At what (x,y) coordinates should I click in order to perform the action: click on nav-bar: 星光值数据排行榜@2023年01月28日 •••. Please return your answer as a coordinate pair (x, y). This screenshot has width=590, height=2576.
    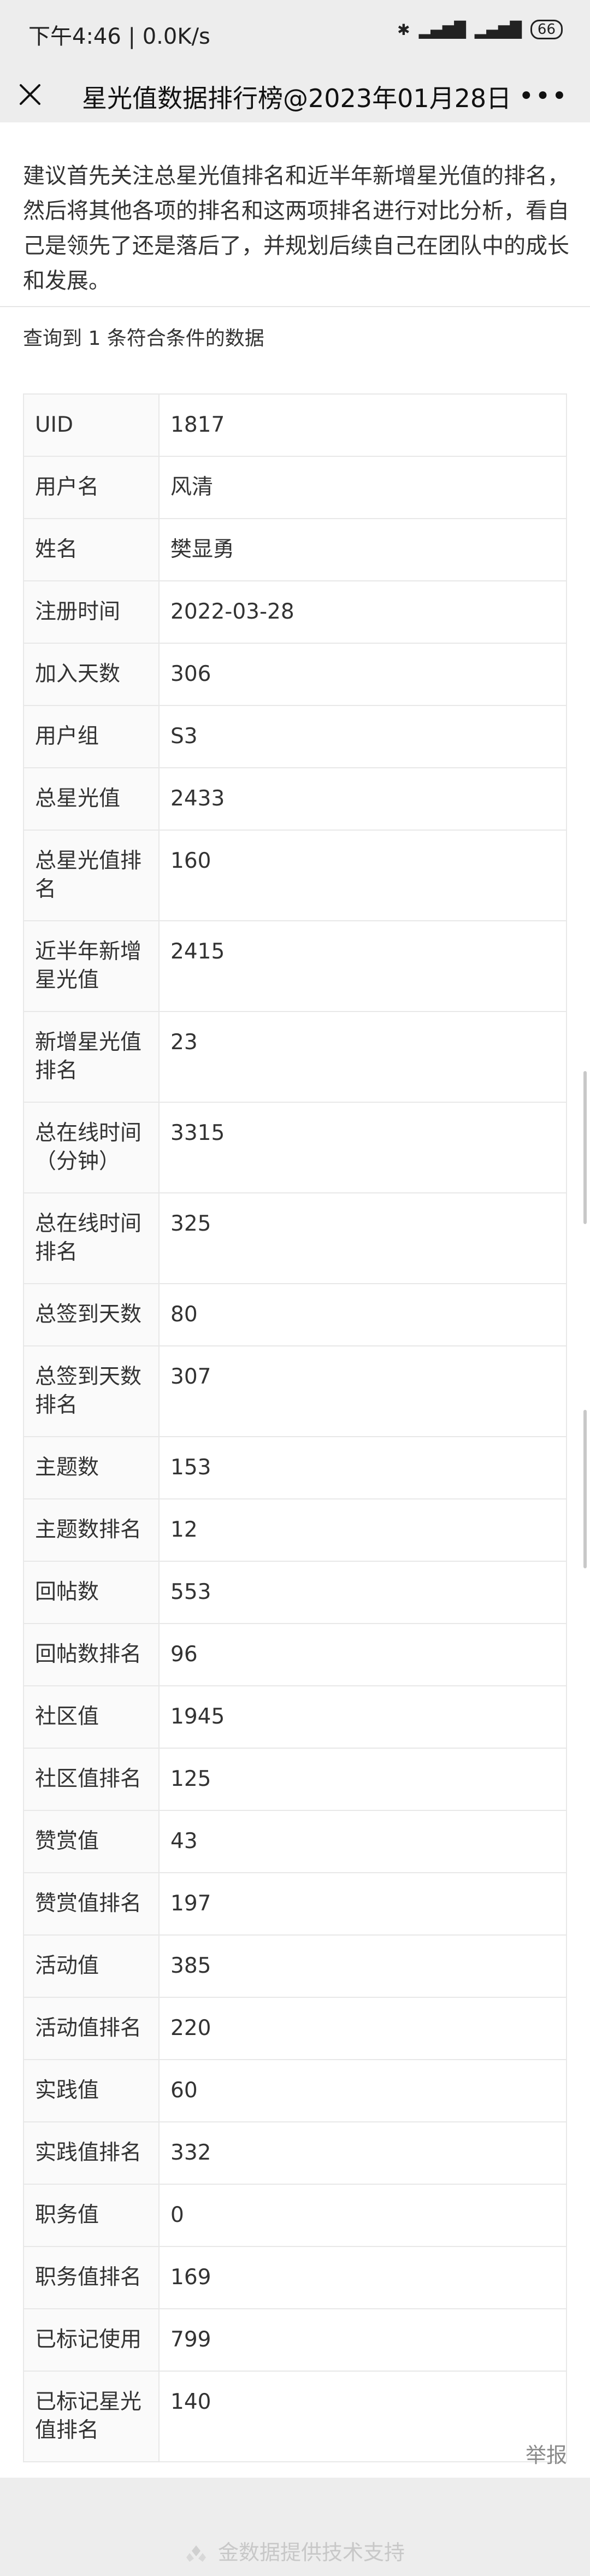
    Looking at the image, I should click on (295, 95).